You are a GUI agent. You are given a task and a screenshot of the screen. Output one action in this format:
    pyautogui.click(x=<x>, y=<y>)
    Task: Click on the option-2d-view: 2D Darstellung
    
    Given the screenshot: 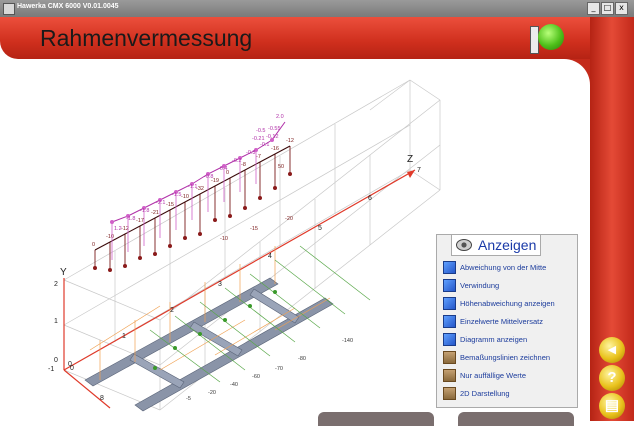 What is the action you would take?
    pyautogui.click(x=476, y=393)
    